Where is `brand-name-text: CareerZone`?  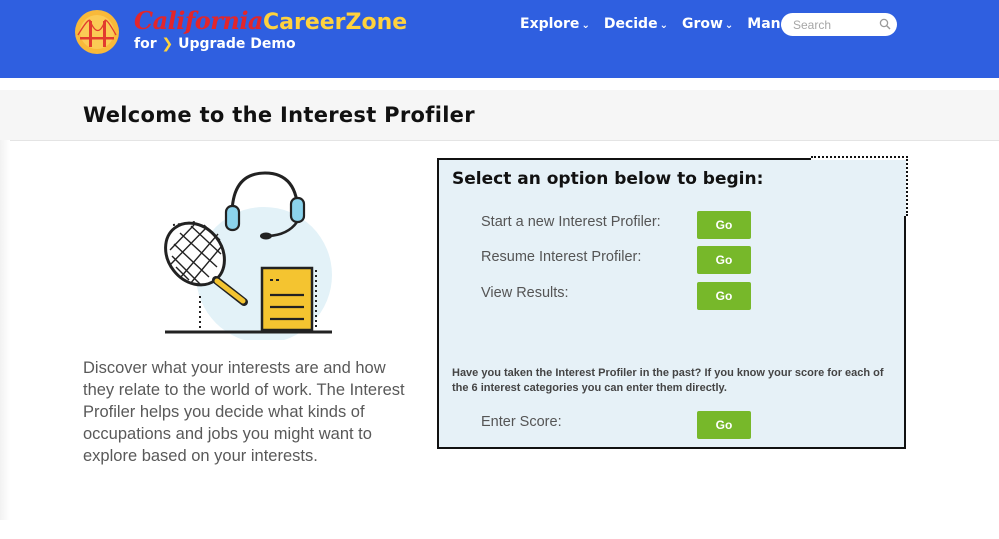
brand-name-text: CareerZone is located at coordinates (335, 22).